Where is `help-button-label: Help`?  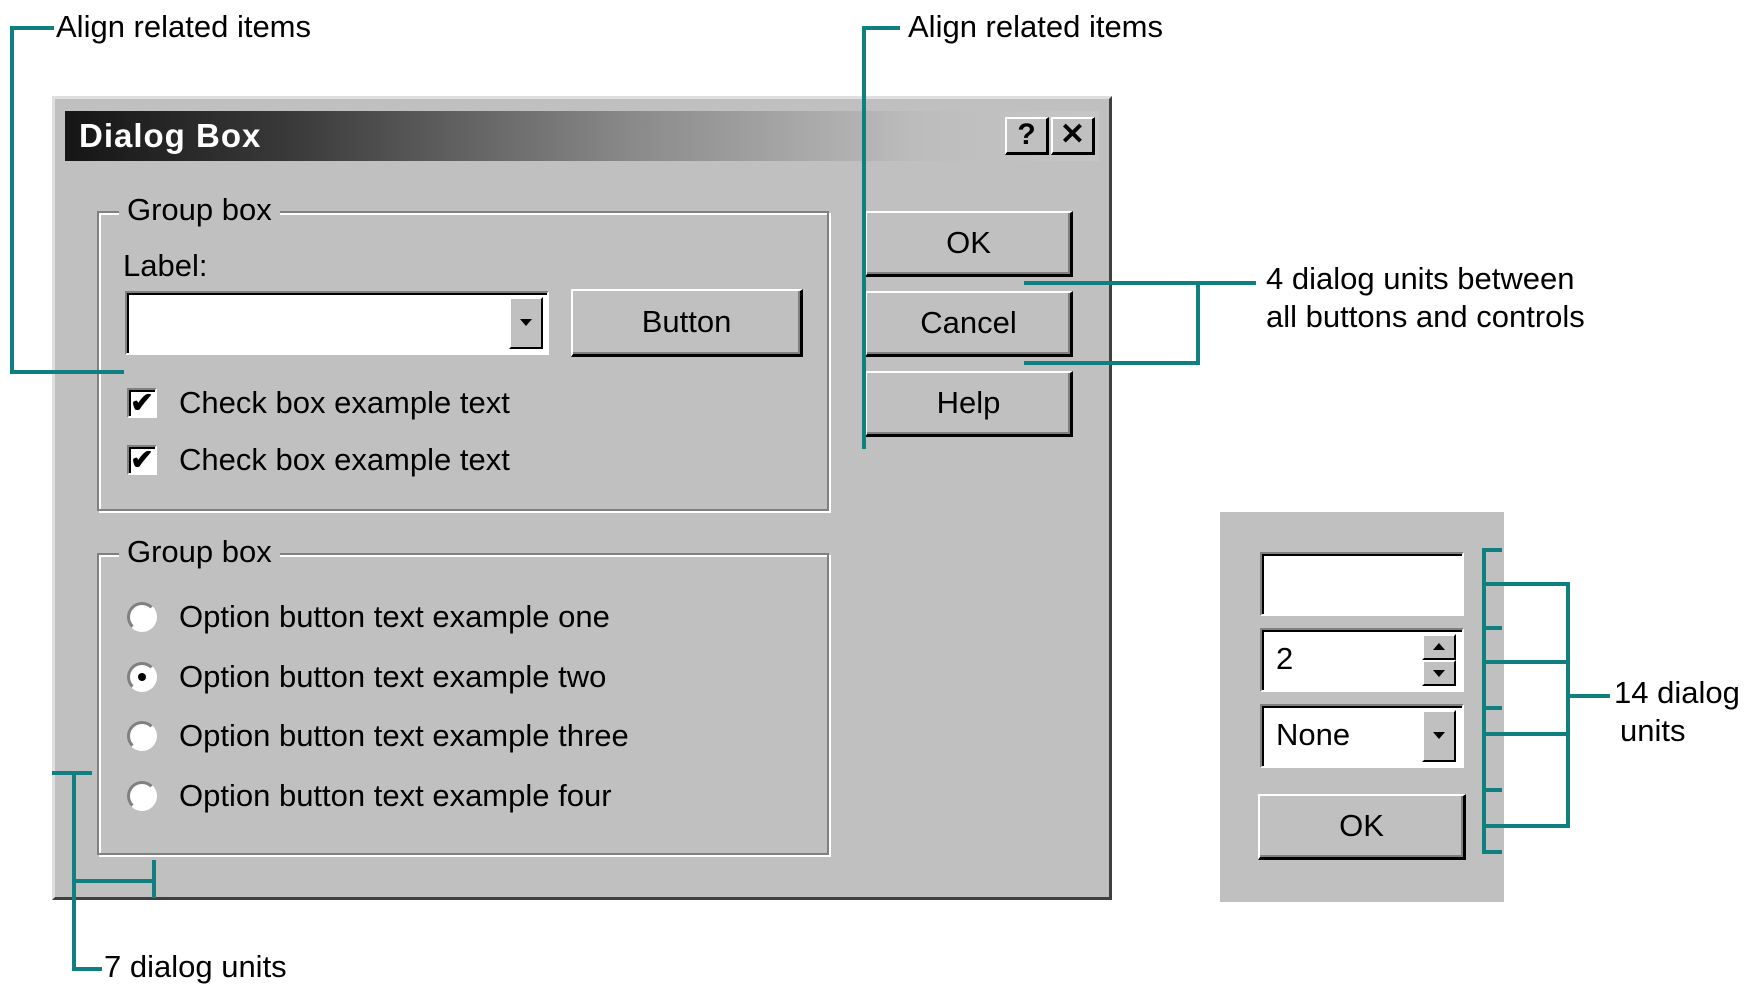 help-button-label: Help is located at coordinates (968, 402).